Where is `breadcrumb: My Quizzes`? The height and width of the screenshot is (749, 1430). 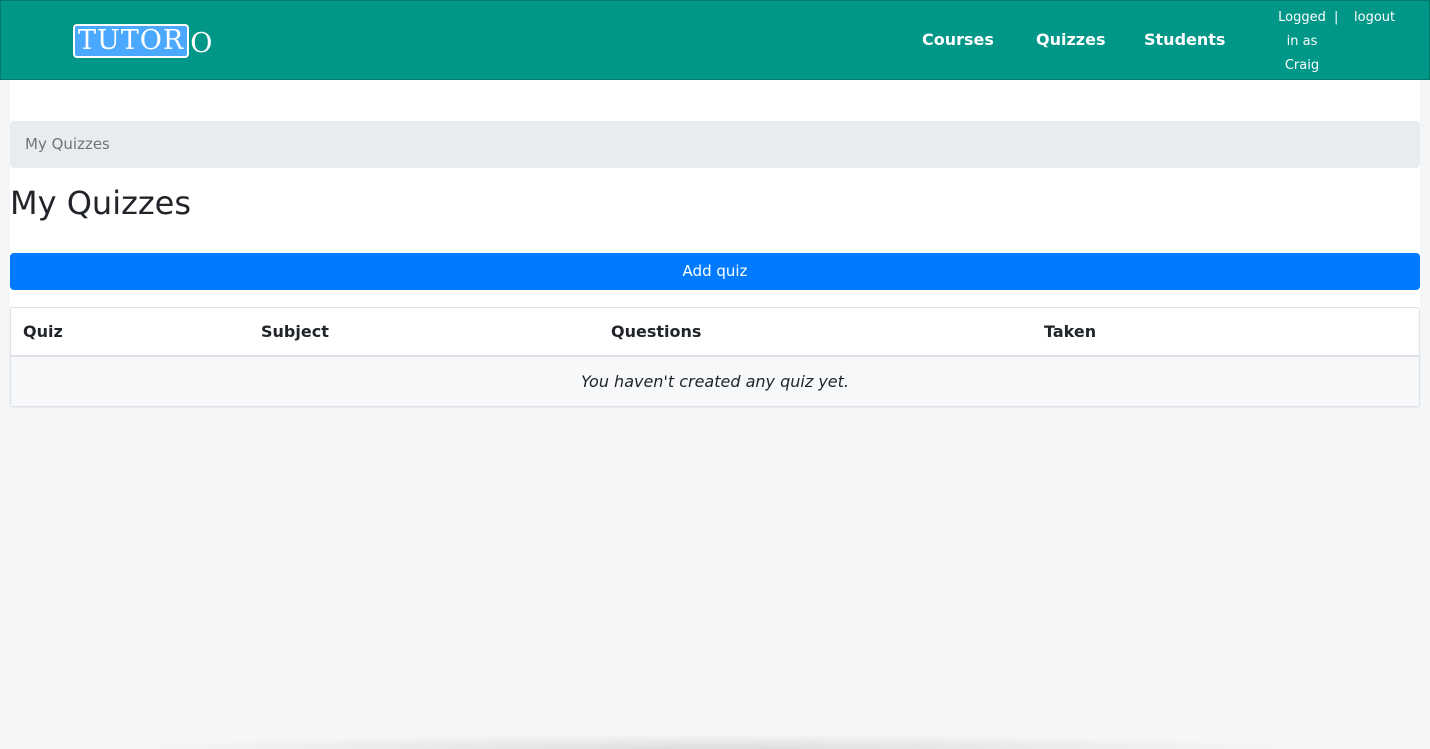 breadcrumb: My Quizzes is located at coordinates (715, 144).